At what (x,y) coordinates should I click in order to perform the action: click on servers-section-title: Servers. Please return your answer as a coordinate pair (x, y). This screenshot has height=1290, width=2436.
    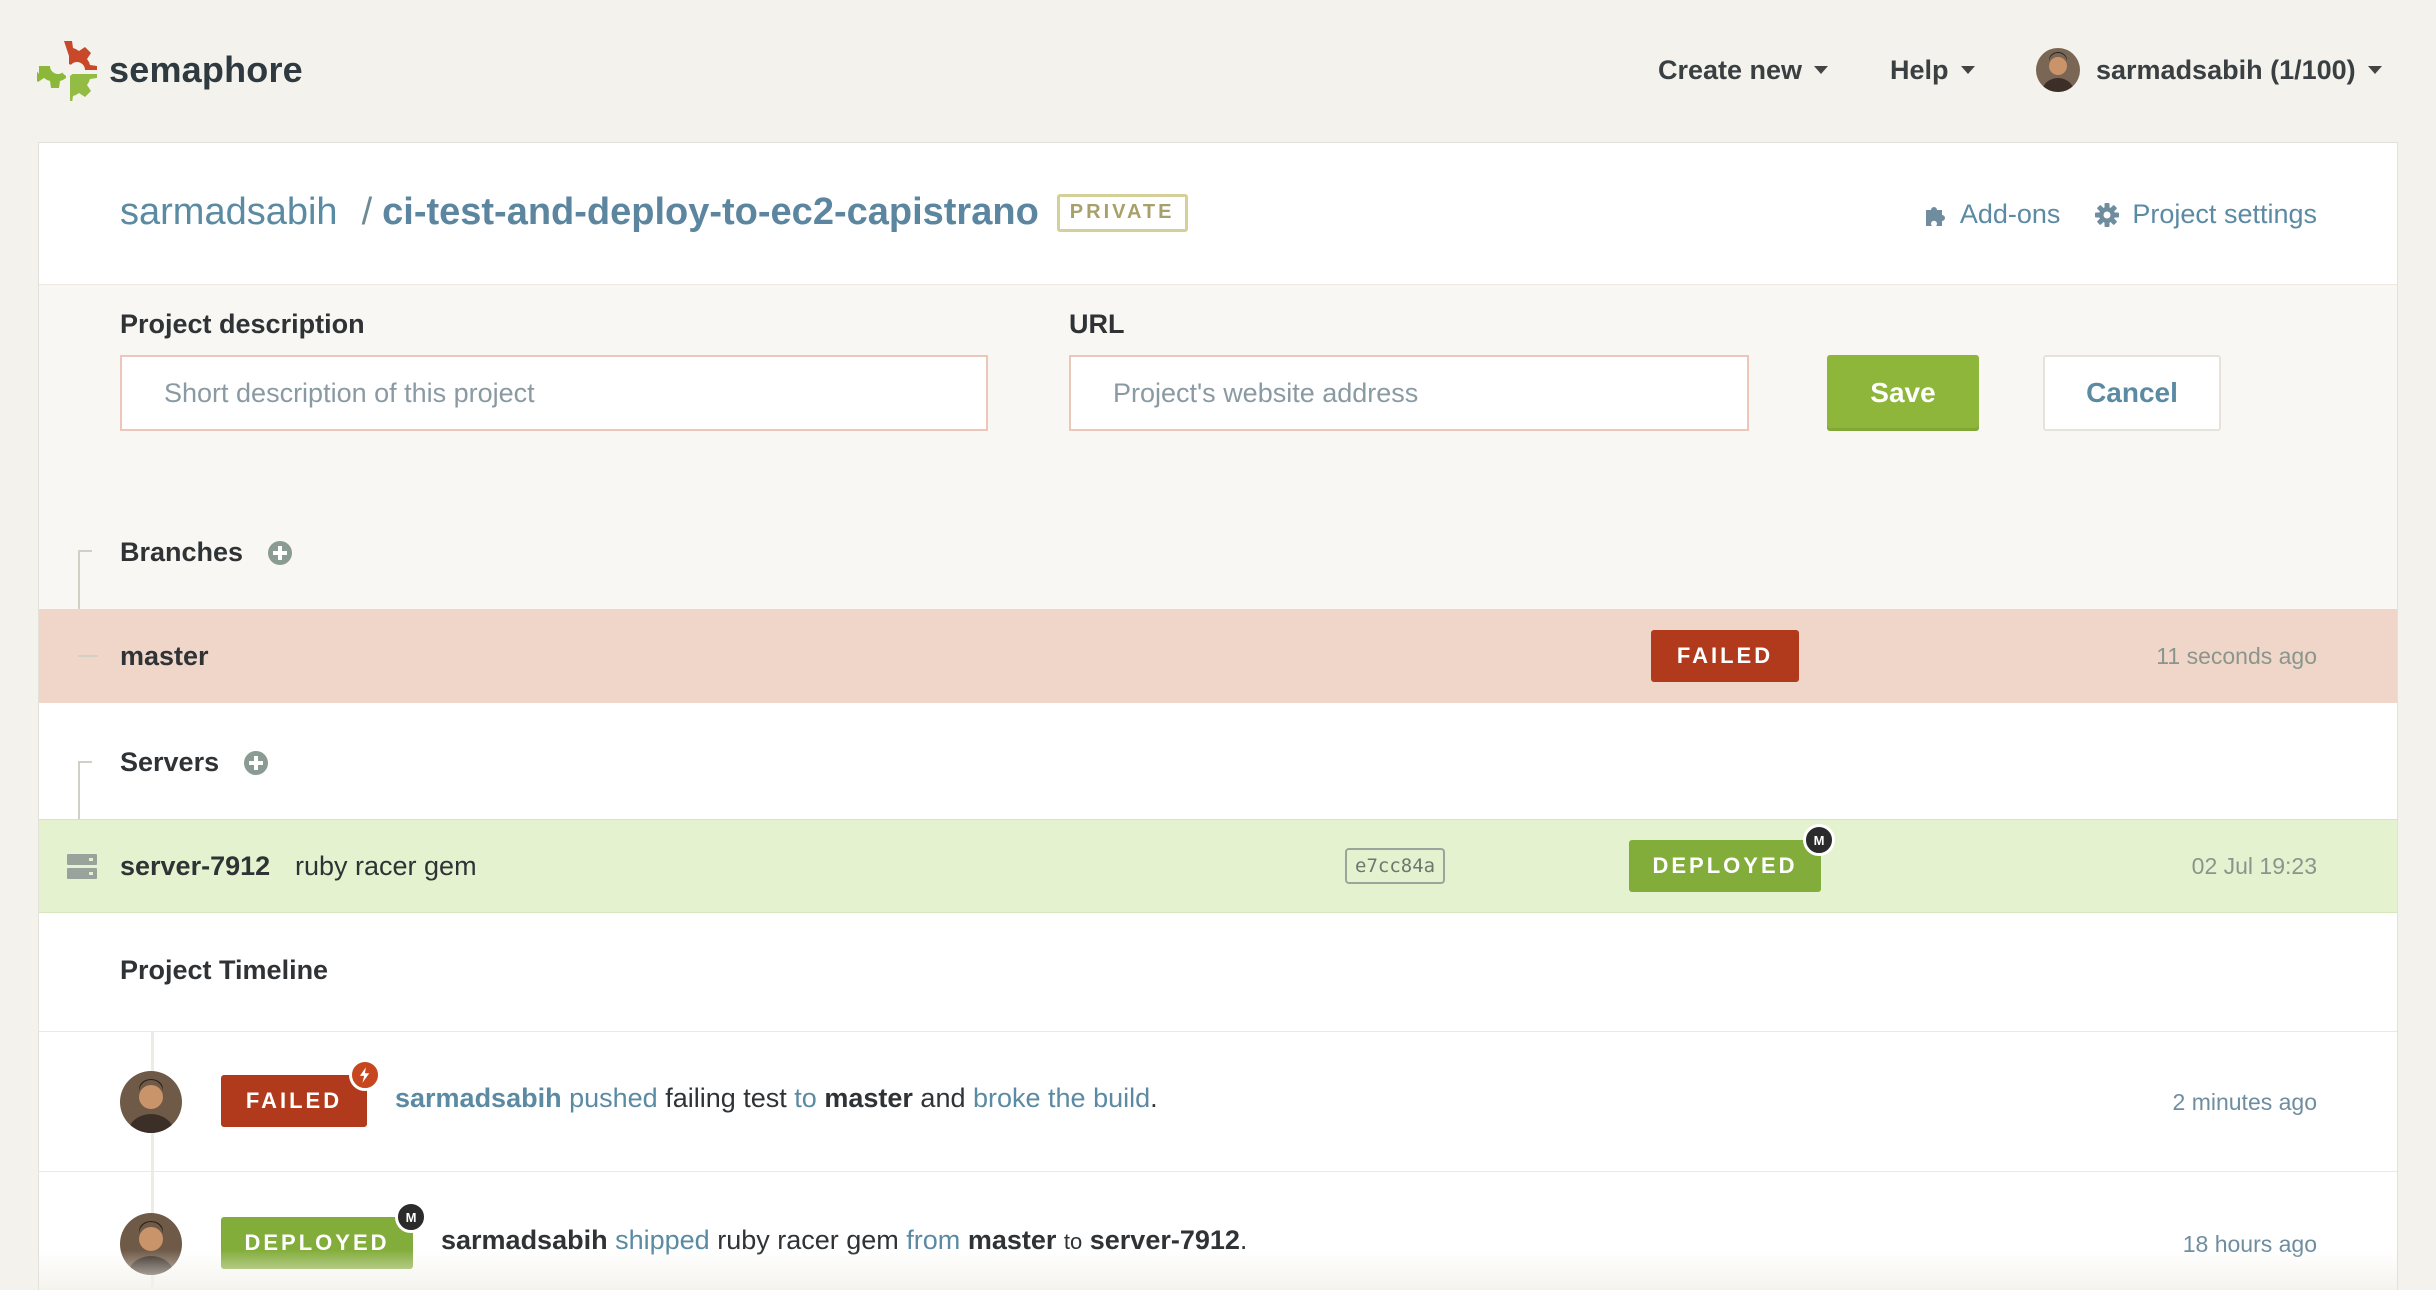
    Looking at the image, I should click on (194, 762).